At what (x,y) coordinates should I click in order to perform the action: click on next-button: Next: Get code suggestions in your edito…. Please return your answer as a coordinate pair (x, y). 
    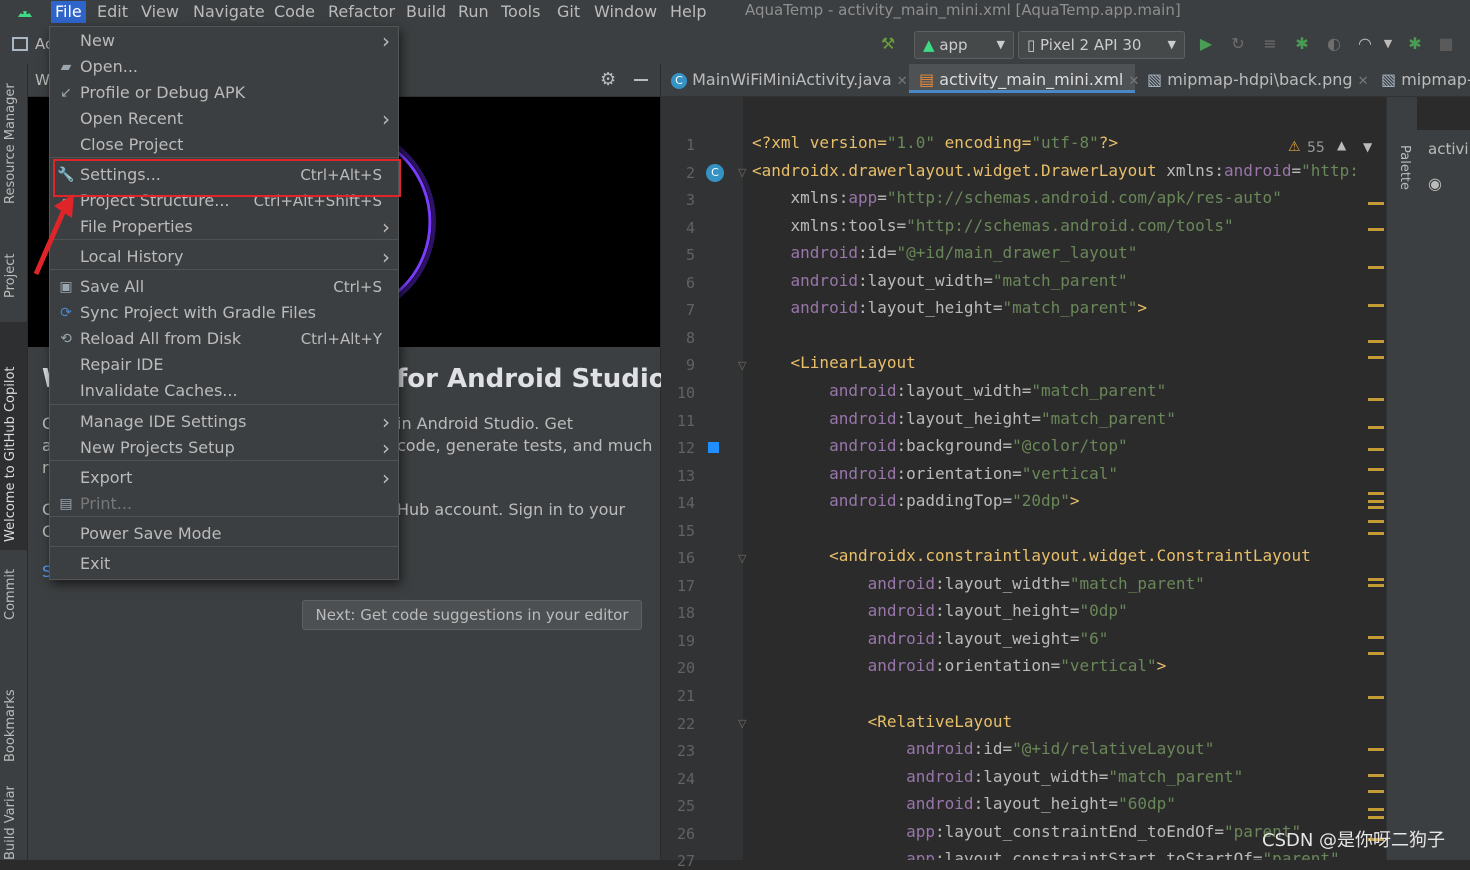
    Looking at the image, I should click on (472, 615).